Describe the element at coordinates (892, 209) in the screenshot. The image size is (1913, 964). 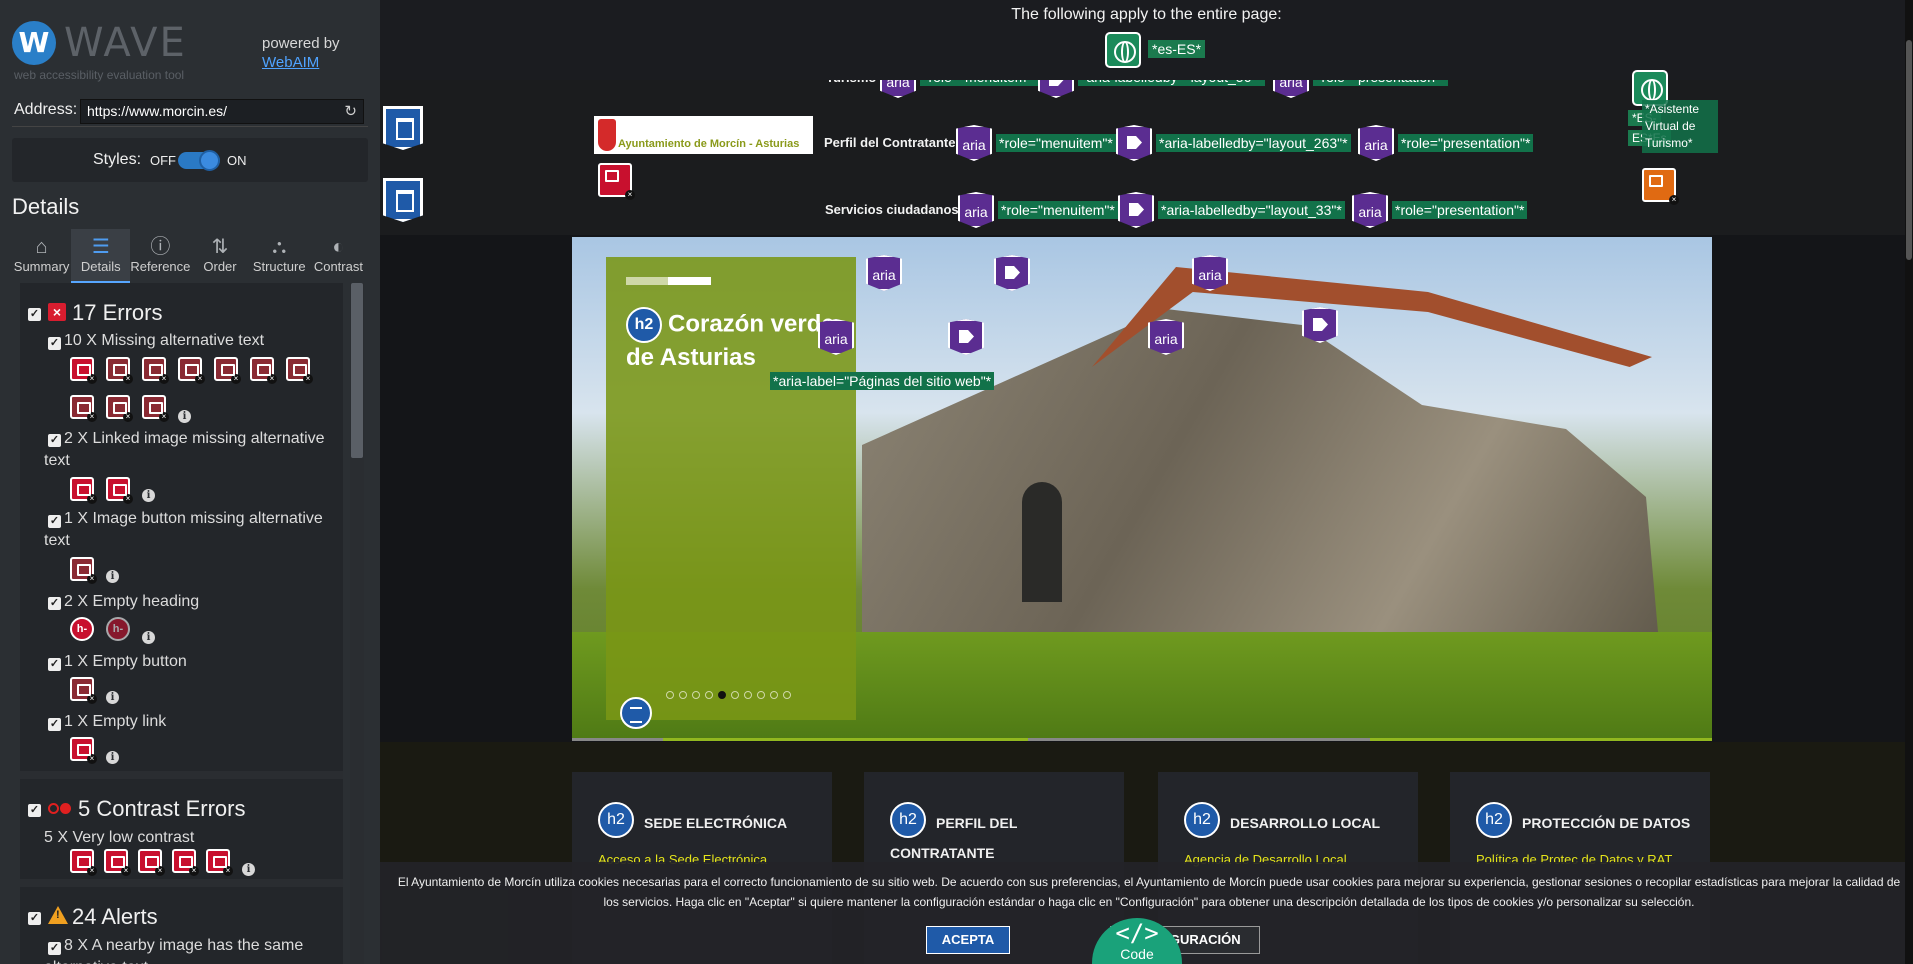
I see `nav-item-servicios: Servicios ciudadanos` at that location.